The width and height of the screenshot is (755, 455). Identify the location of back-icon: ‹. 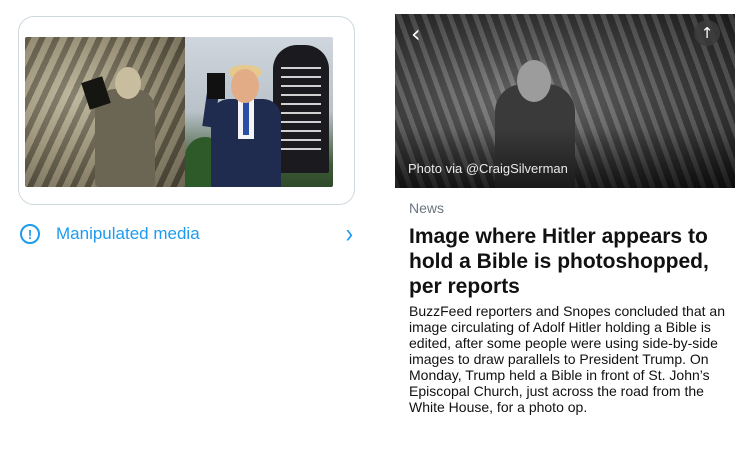
(423, 34).